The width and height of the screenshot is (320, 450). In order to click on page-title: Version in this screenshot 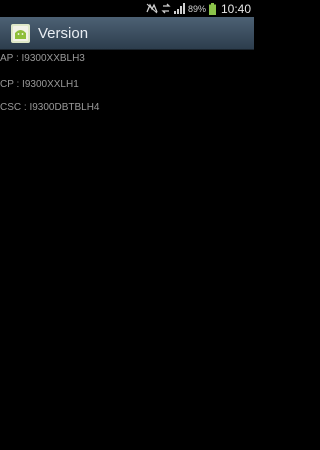, I will do `click(63, 33)`.